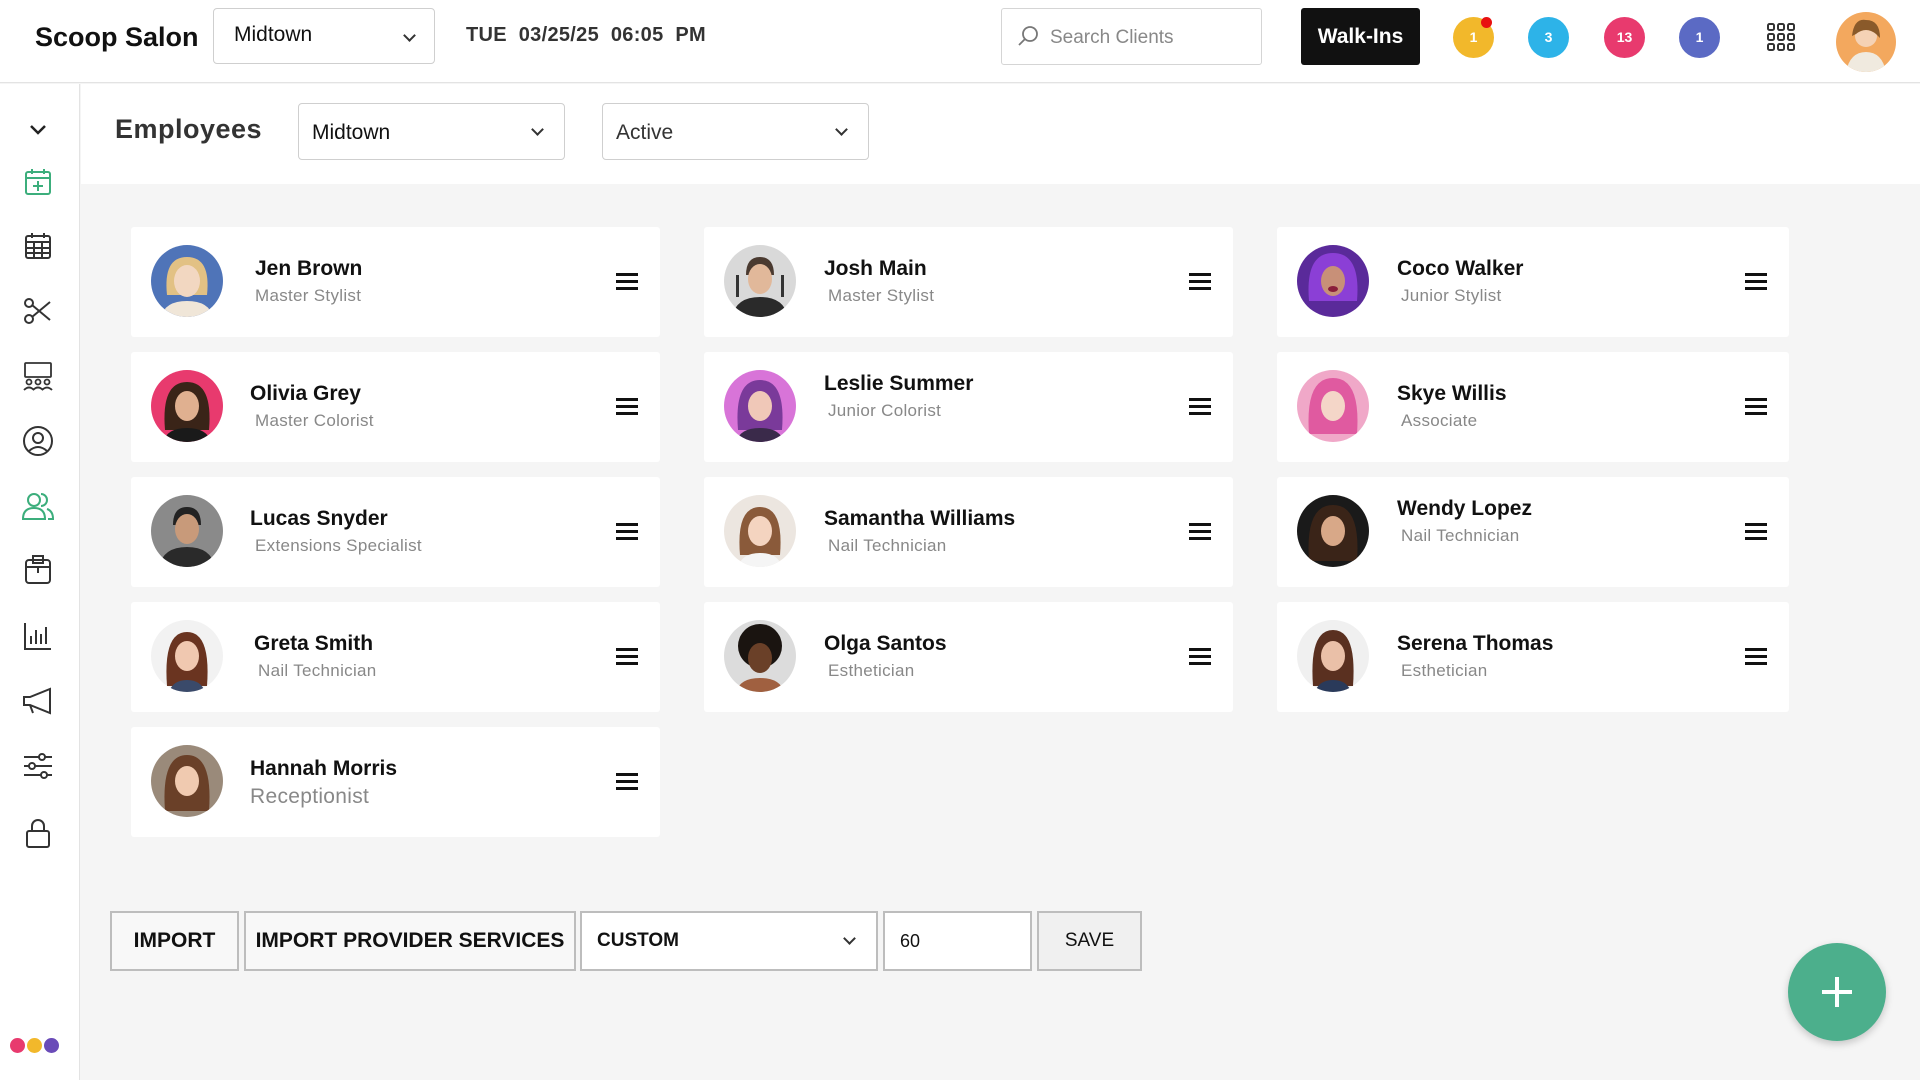 The width and height of the screenshot is (1920, 1080). What do you see at coordinates (968, 282) in the screenshot?
I see `employee-card: Josh Main Master Stylist` at bounding box center [968, 282].